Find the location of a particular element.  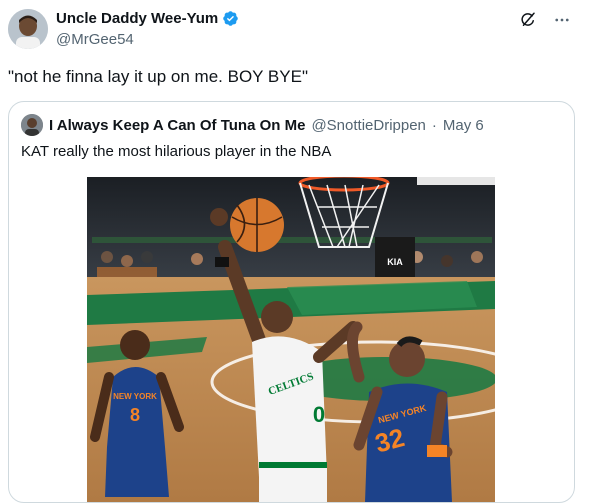

quoted-display-name: I Always Keep A Can Of Tuna On Me is located at coordinates (177, 125).